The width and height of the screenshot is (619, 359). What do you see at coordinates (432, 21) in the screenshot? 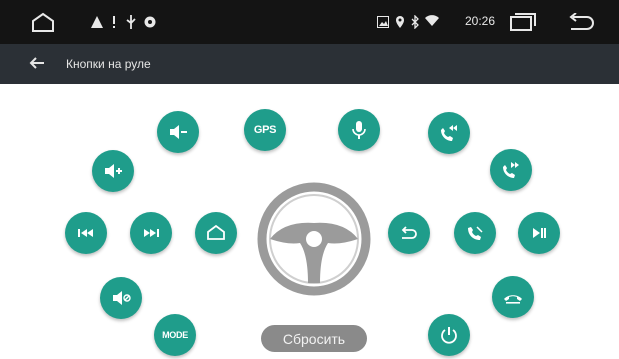
I see `wifi-icon` at bounding box center [432, 21].